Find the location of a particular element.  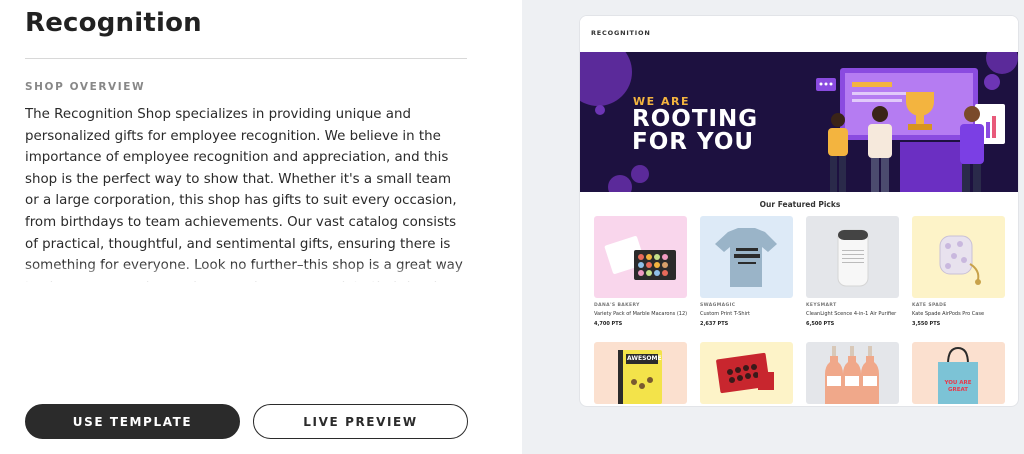

banner-title: ROOTING FOR YOU is located at coordinates (695, 131).